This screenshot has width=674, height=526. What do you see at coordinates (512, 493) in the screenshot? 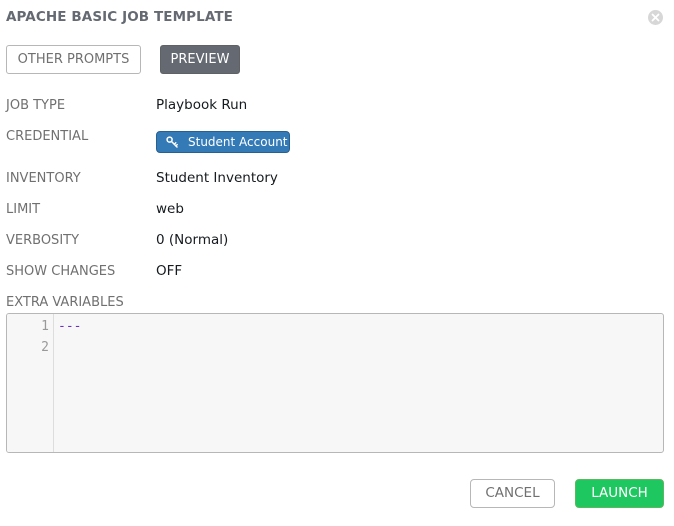
I see `cancel-button: CANCEL` at bounding box center [512, 493].